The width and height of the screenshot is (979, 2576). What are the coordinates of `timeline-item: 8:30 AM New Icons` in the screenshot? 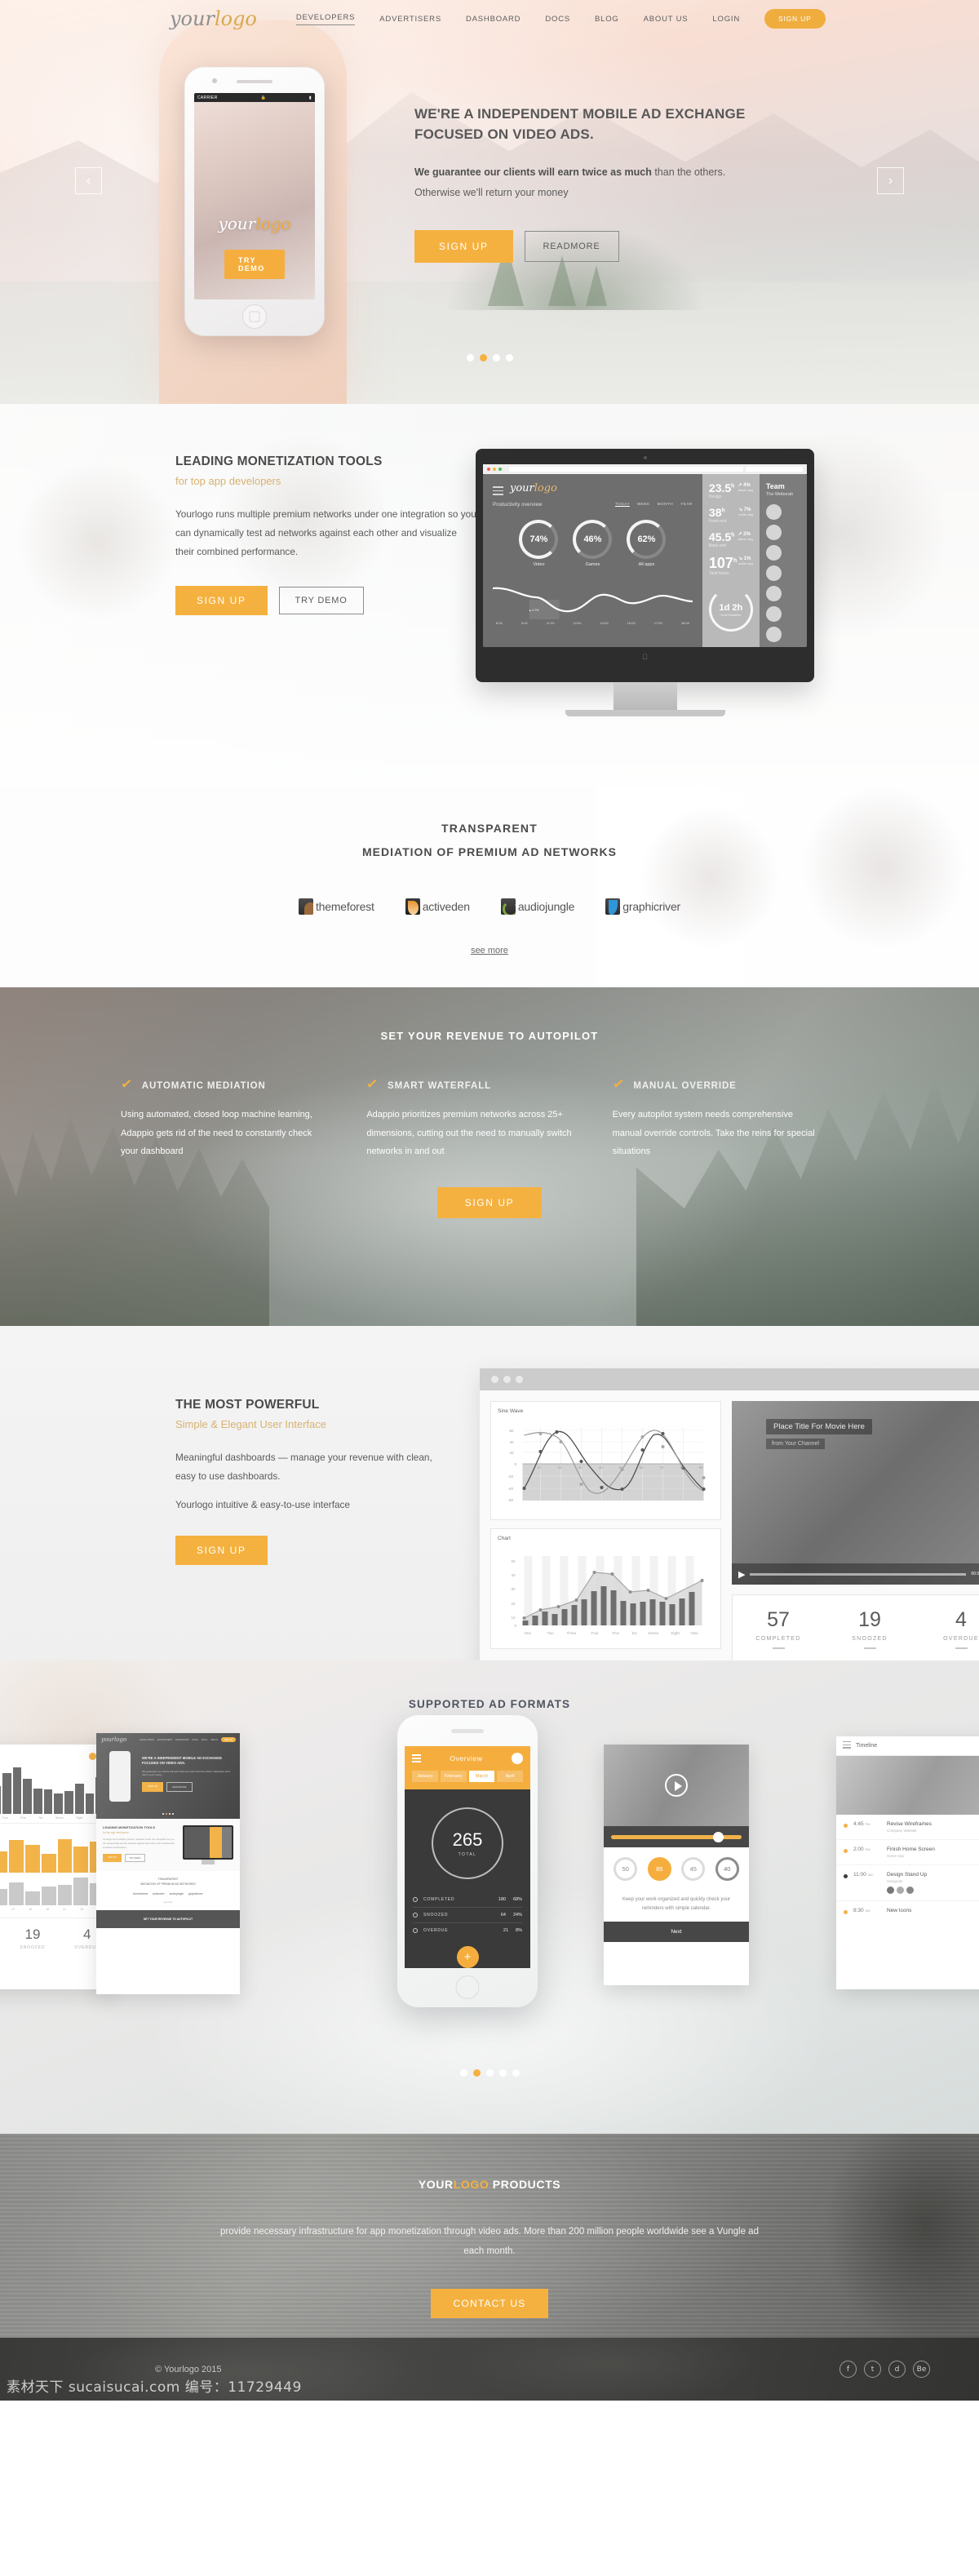 It's located at (907, 1911).